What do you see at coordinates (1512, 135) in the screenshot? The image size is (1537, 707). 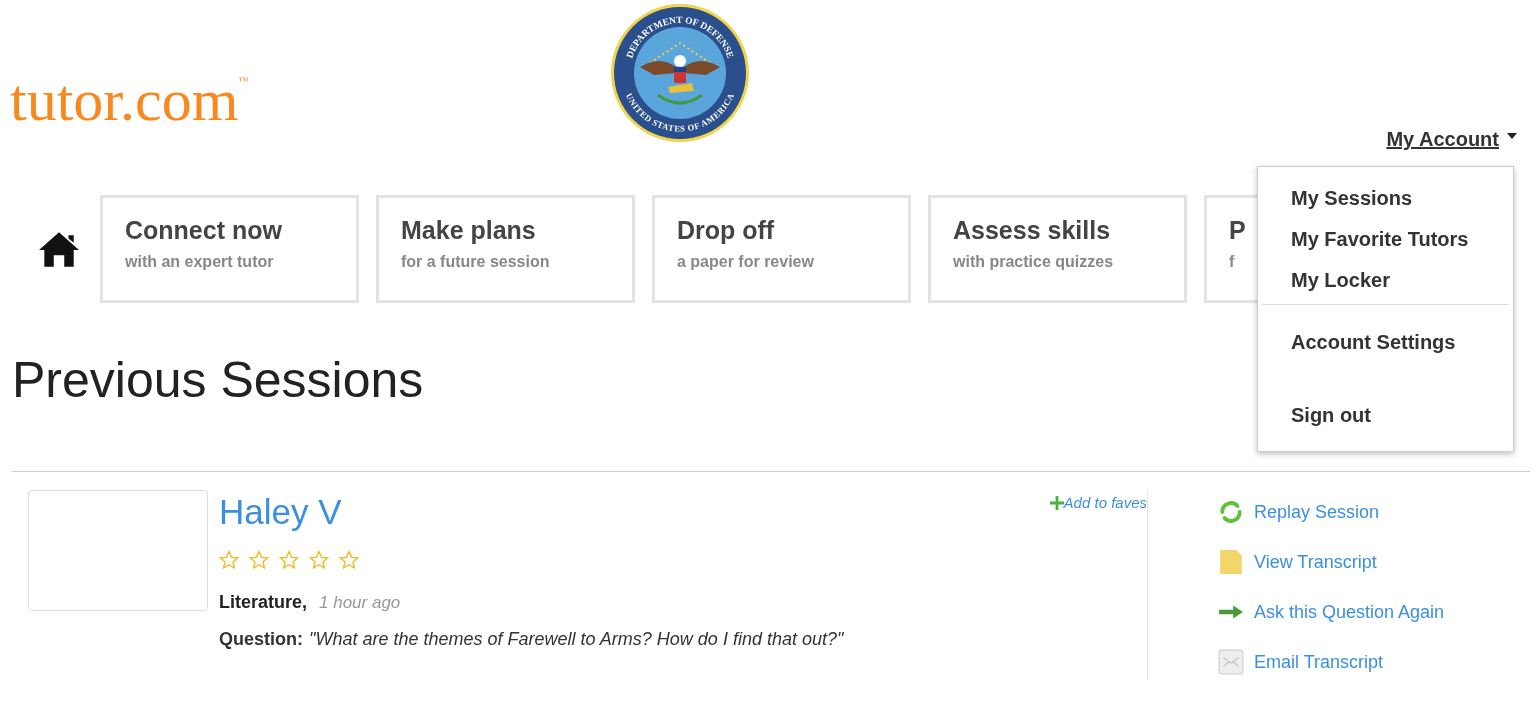 I see `caret-icon` at bounding box center [1512, 135].